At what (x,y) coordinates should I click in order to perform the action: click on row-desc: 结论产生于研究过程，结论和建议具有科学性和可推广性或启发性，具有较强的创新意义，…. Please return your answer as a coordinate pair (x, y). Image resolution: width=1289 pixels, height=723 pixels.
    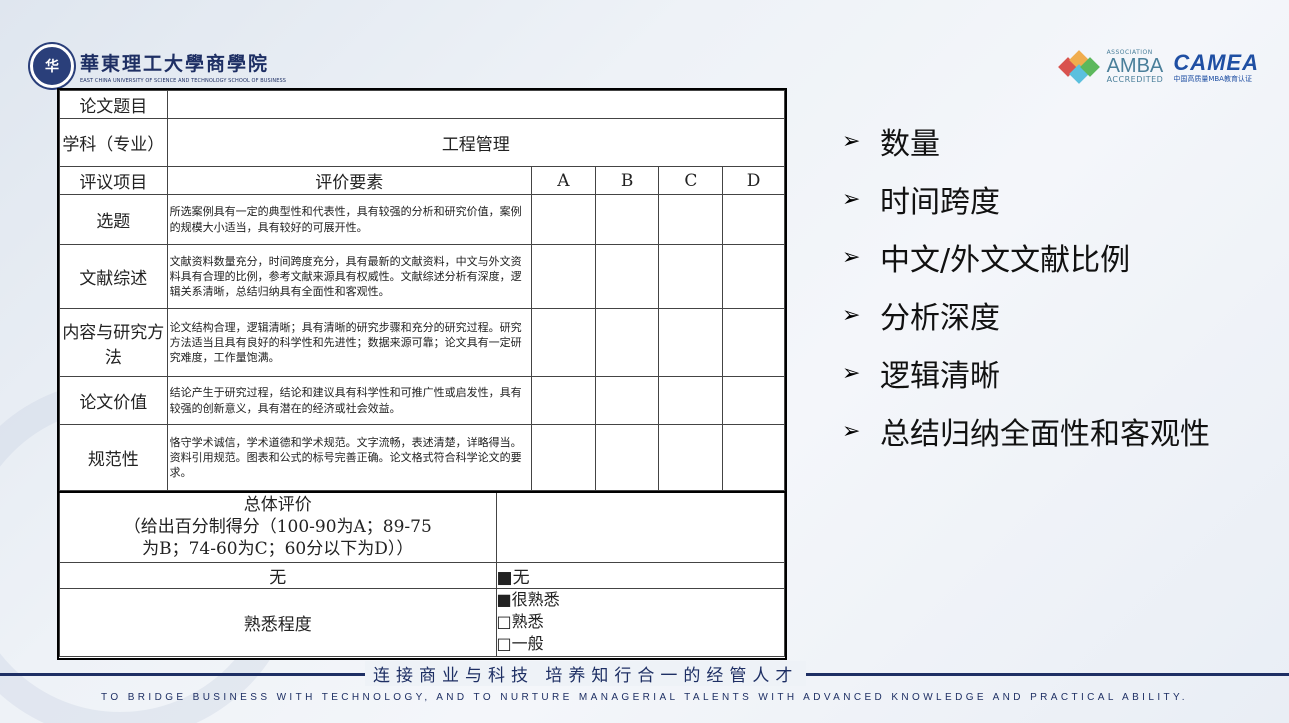
    Looking at the image, I should click on (349, 400).